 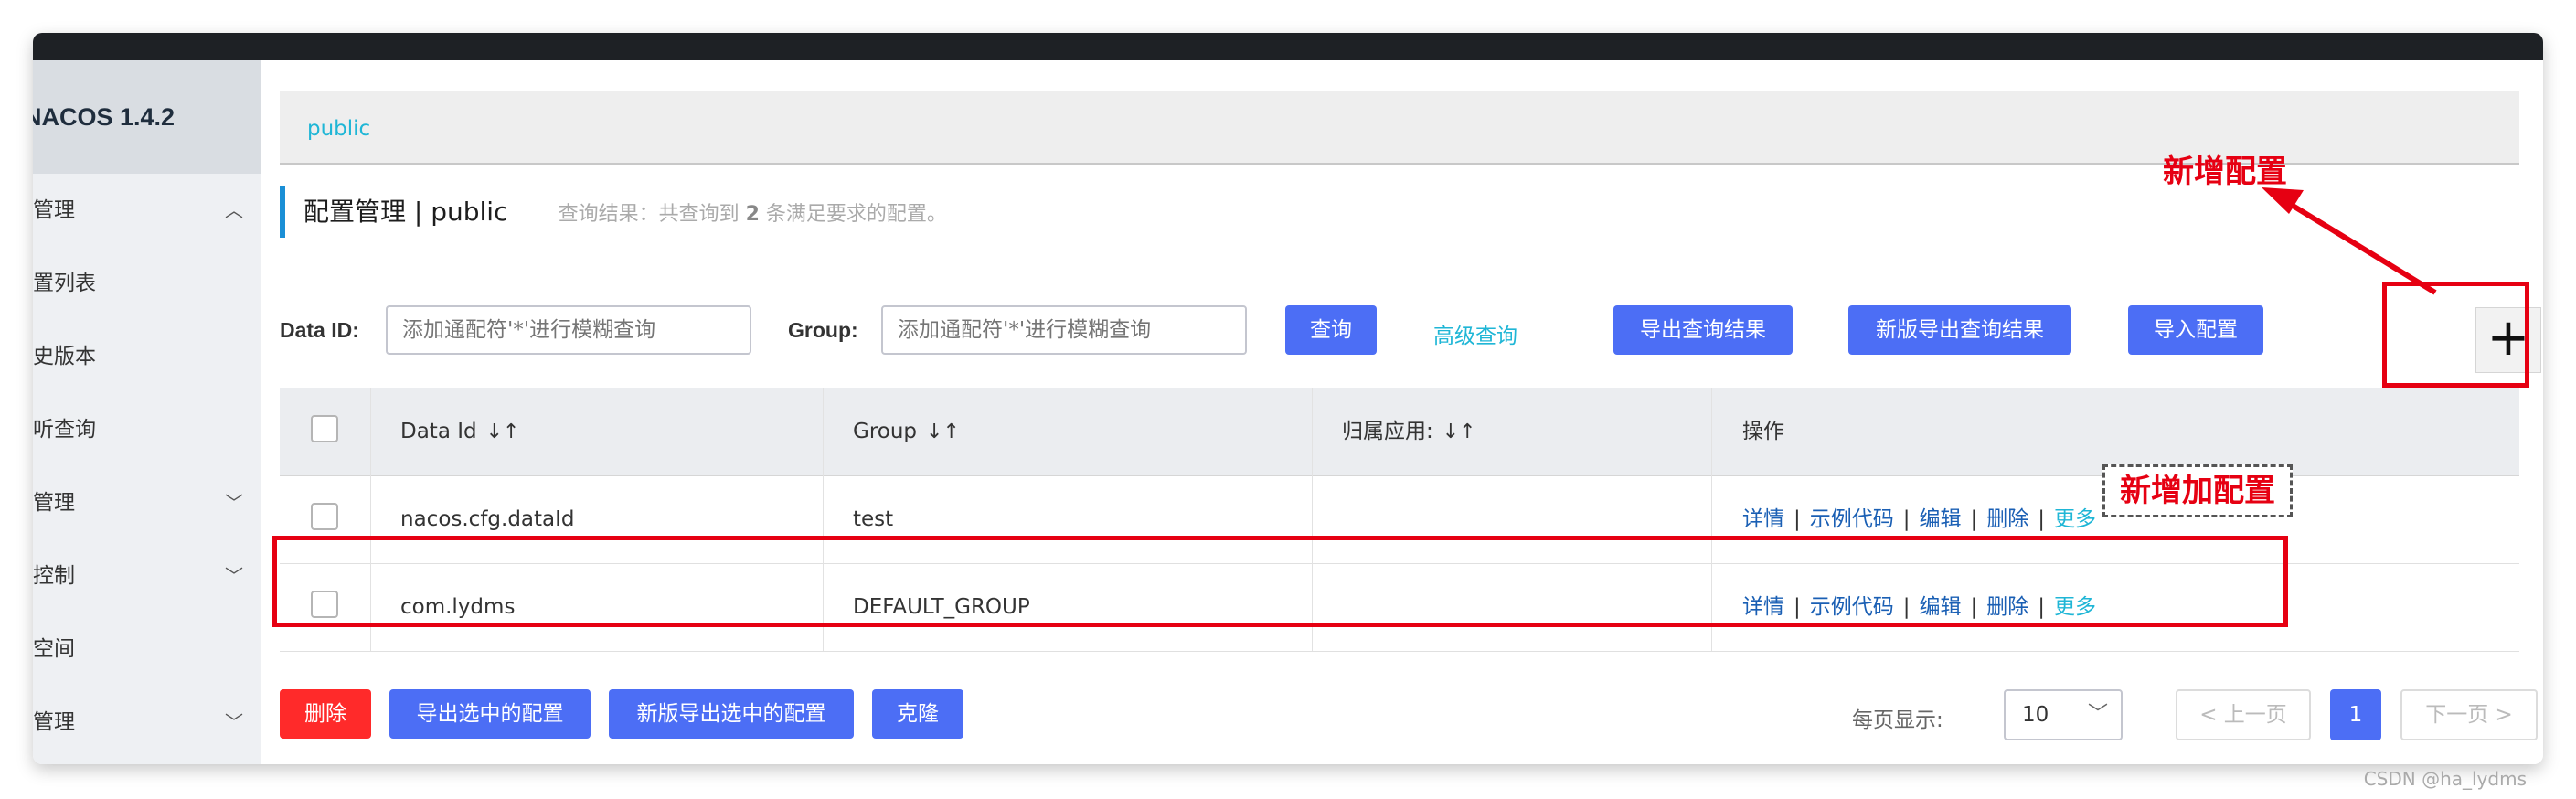 I want to click on annotation-arrow, so click(x=2349, y=241).